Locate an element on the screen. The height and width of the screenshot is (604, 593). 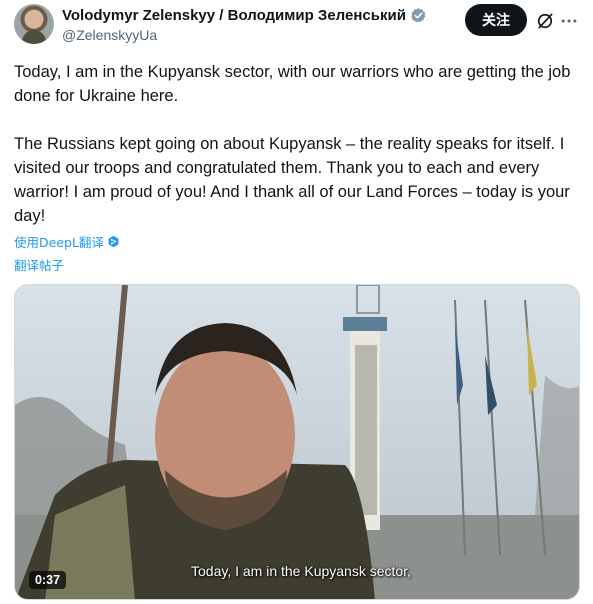
video-duration: 0:37 is located at coordinates (48, 580).